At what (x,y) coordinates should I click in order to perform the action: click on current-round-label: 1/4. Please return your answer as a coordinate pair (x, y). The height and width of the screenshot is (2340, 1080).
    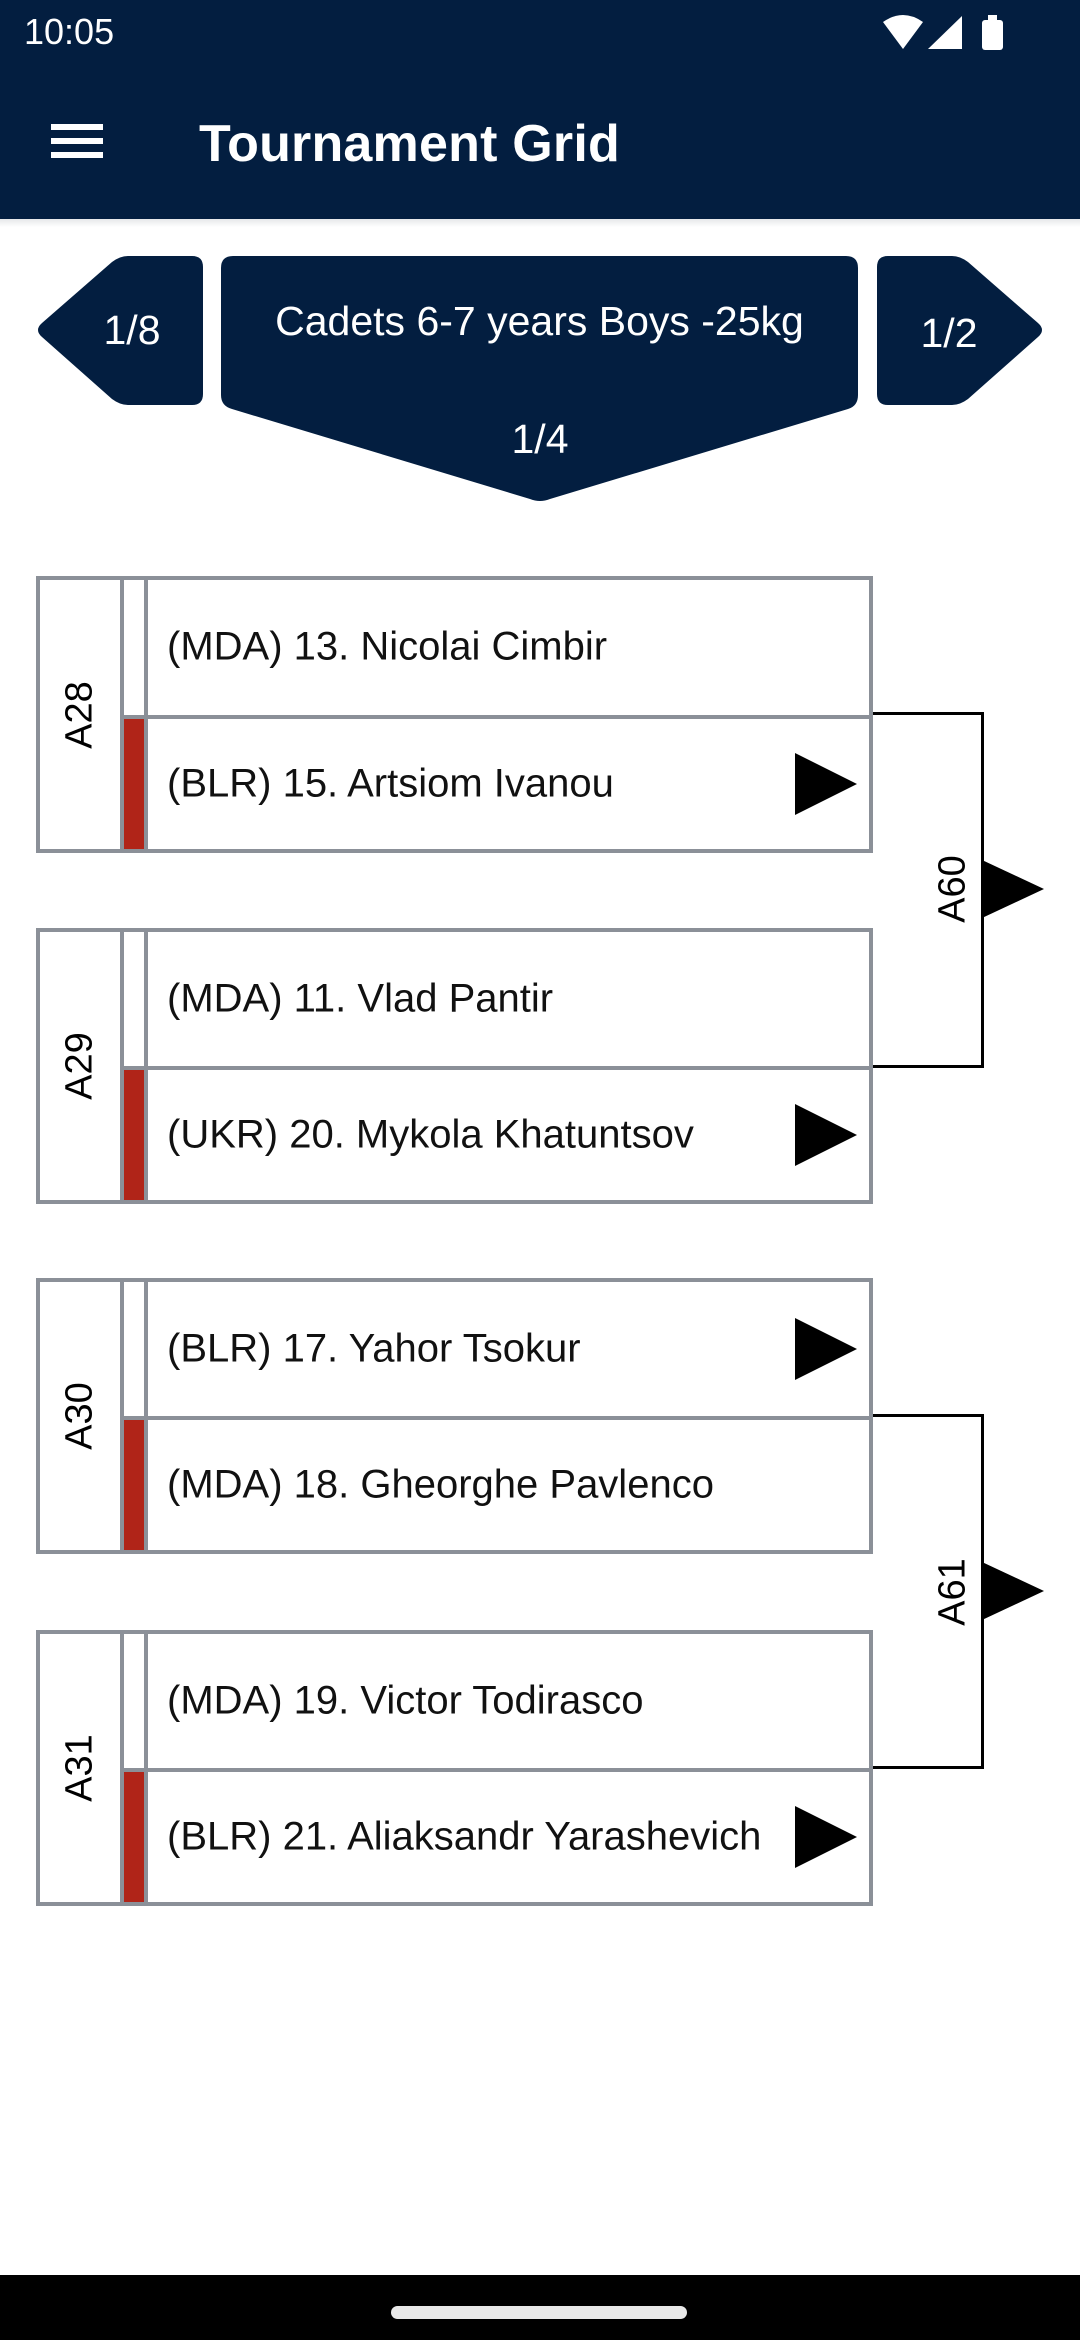
    Looking at the image, I should click on (540, 439).